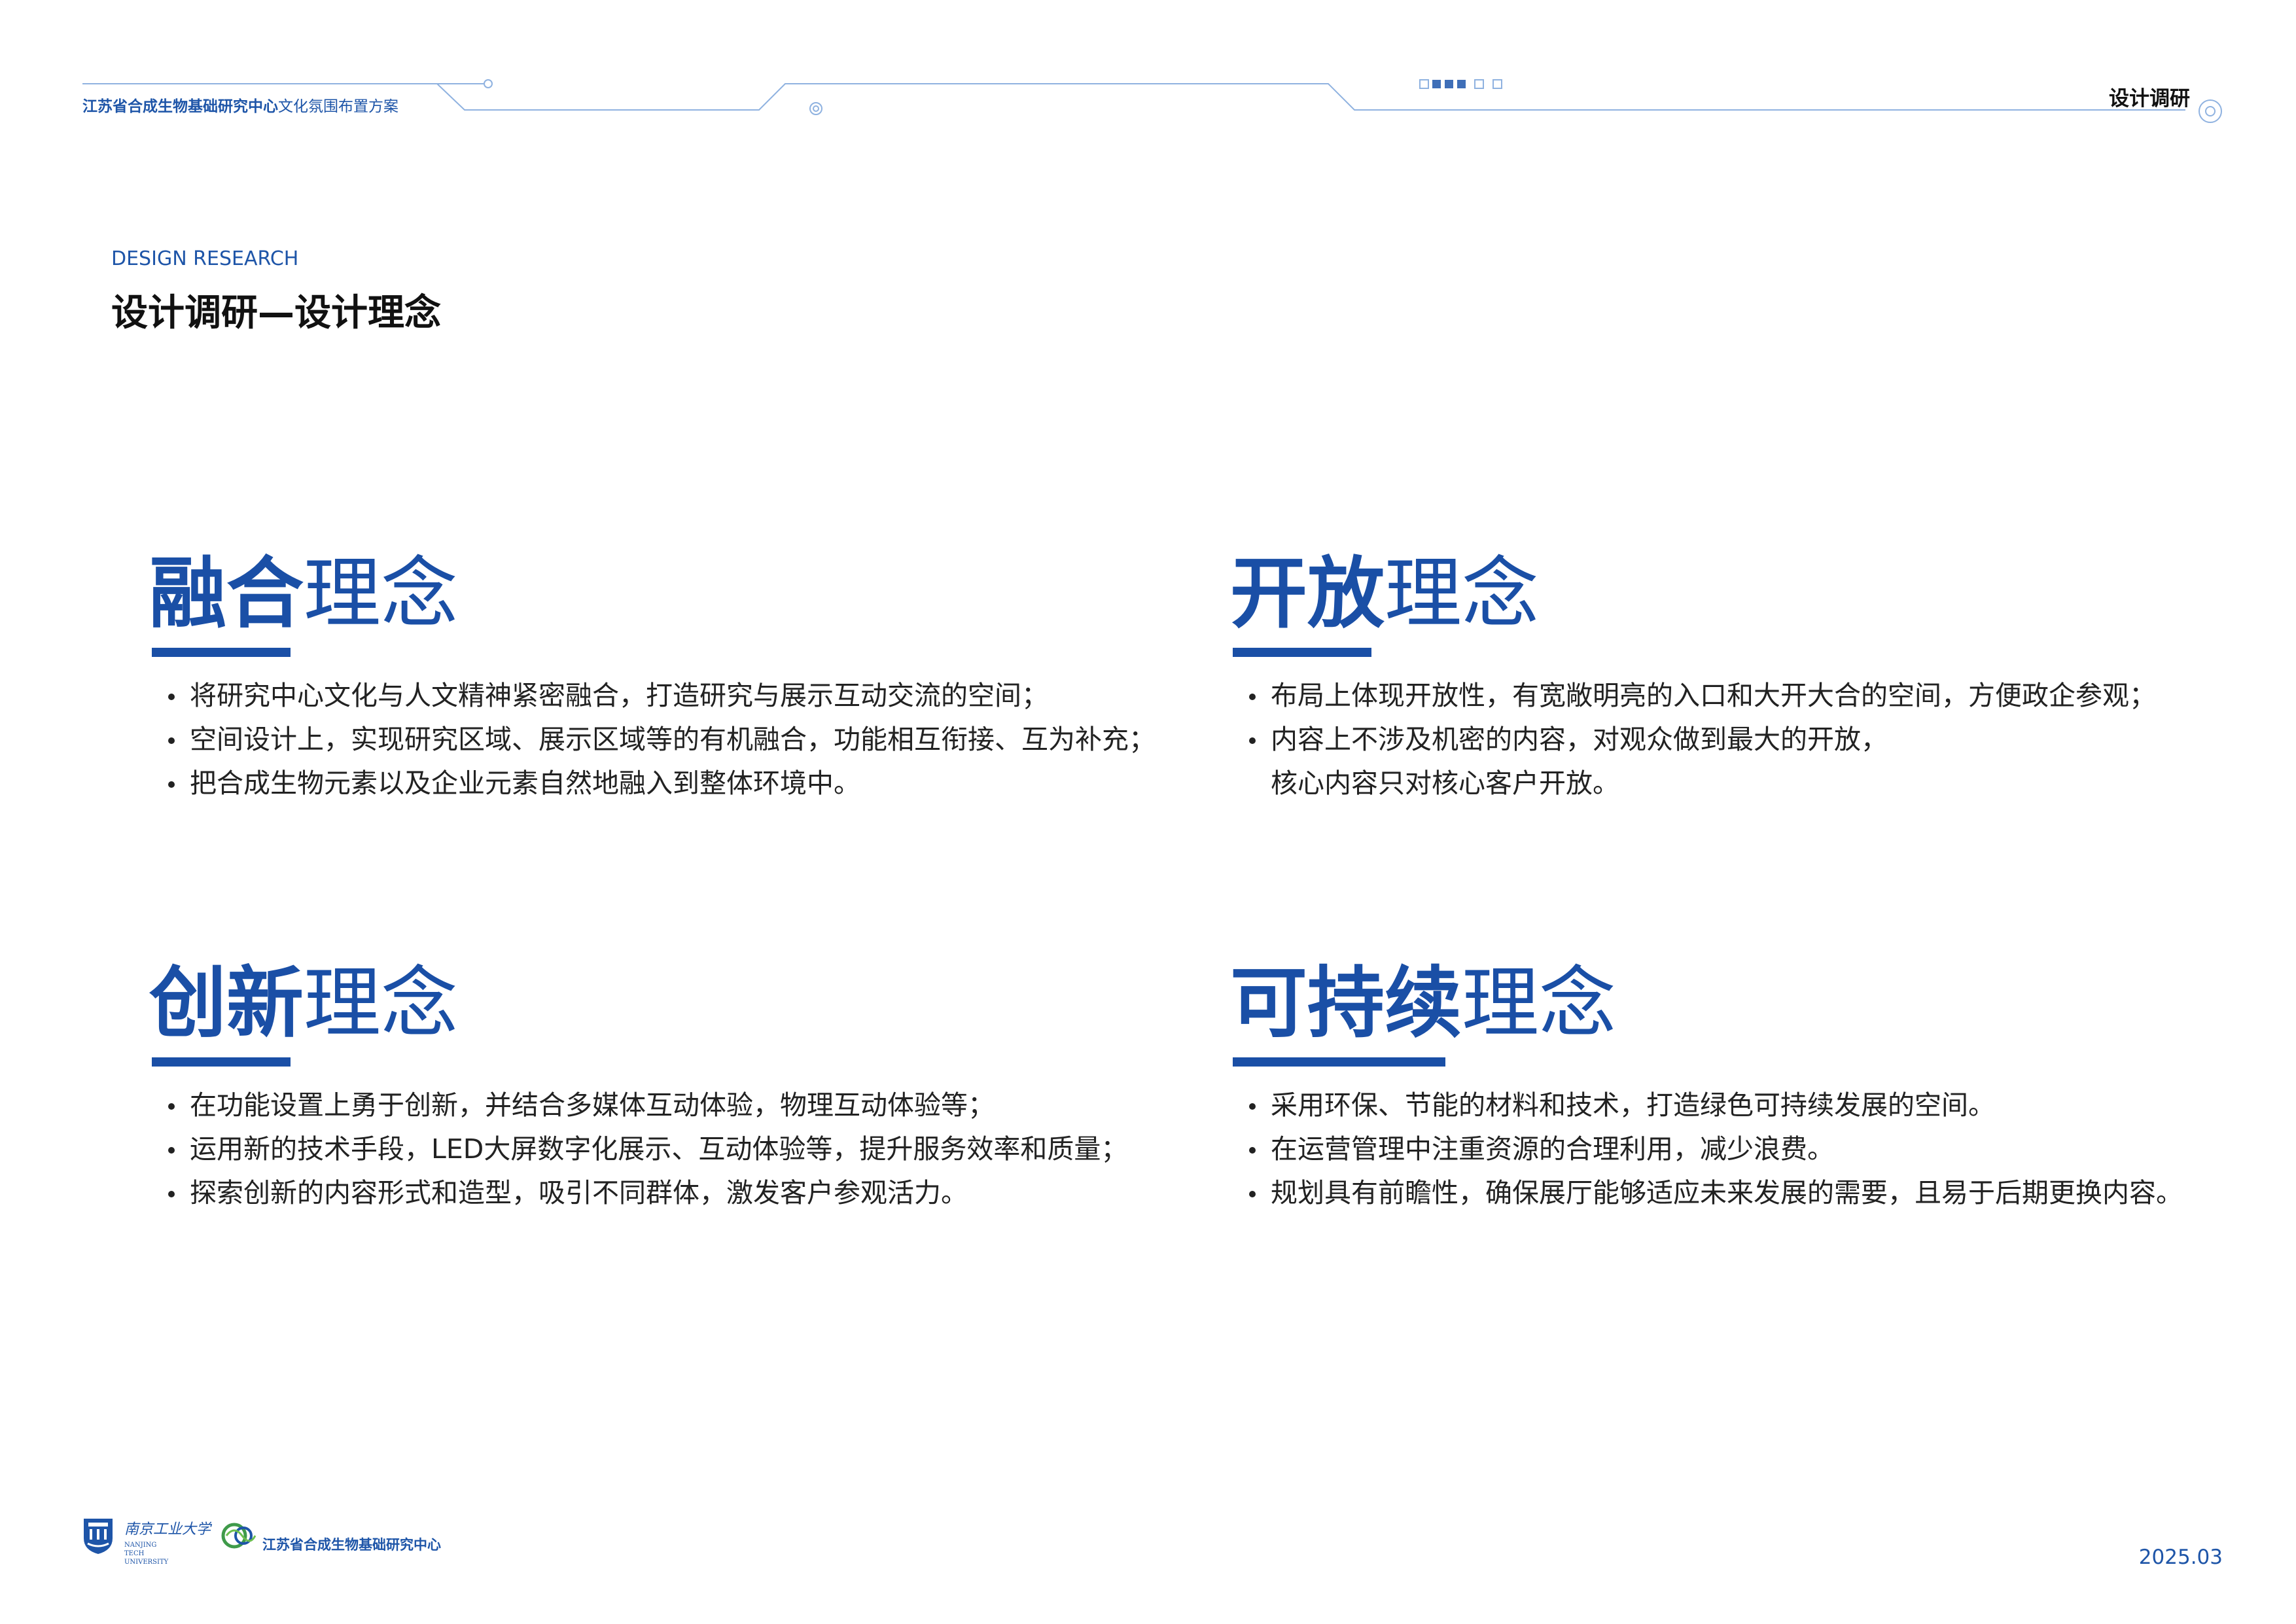  What do you see at coordinates (649, 783) in the screenshot?
I see `bullet-item: 把合成生物元素以及企业元素自然地融入到整体环境中。` at bounding box center [649, 783].